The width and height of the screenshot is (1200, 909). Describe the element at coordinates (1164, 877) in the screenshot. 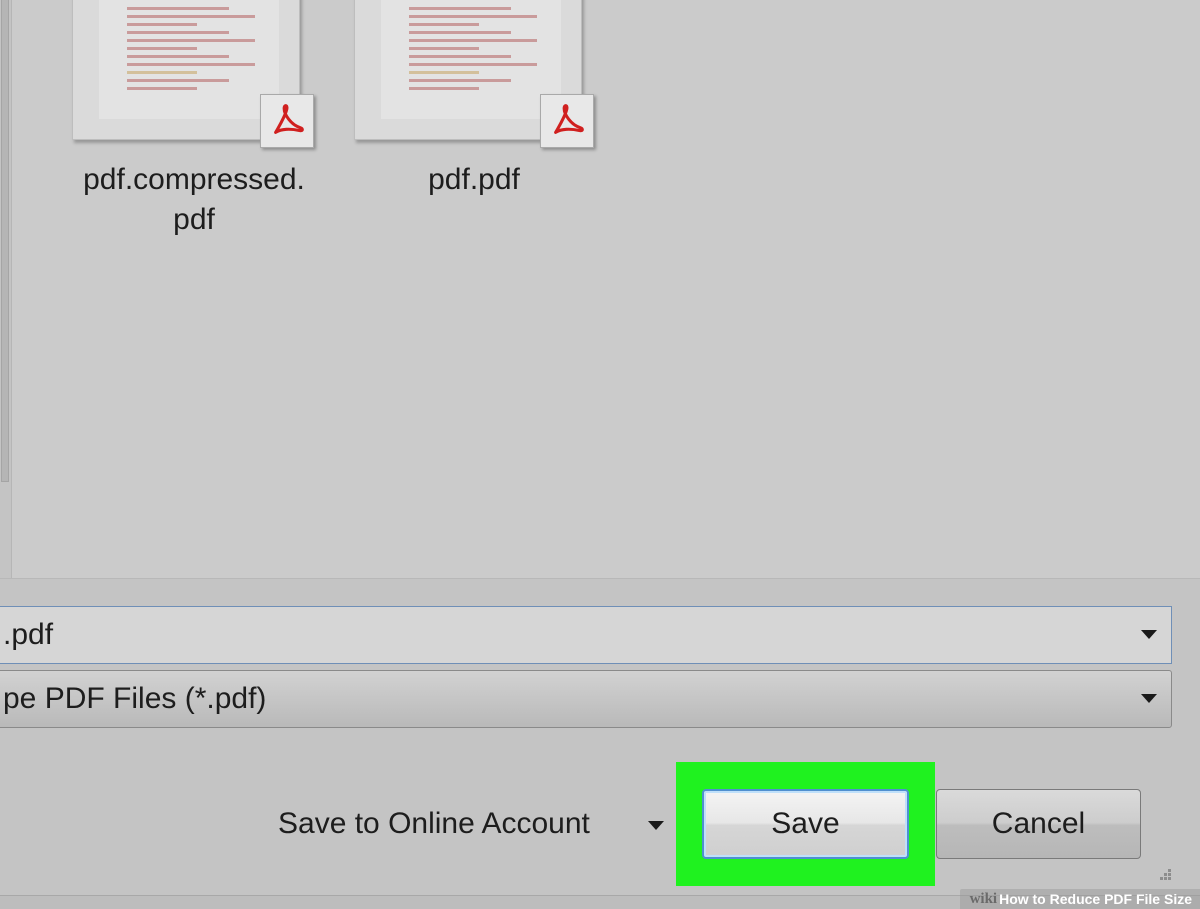

I see `resize-grip-icon` at that location.